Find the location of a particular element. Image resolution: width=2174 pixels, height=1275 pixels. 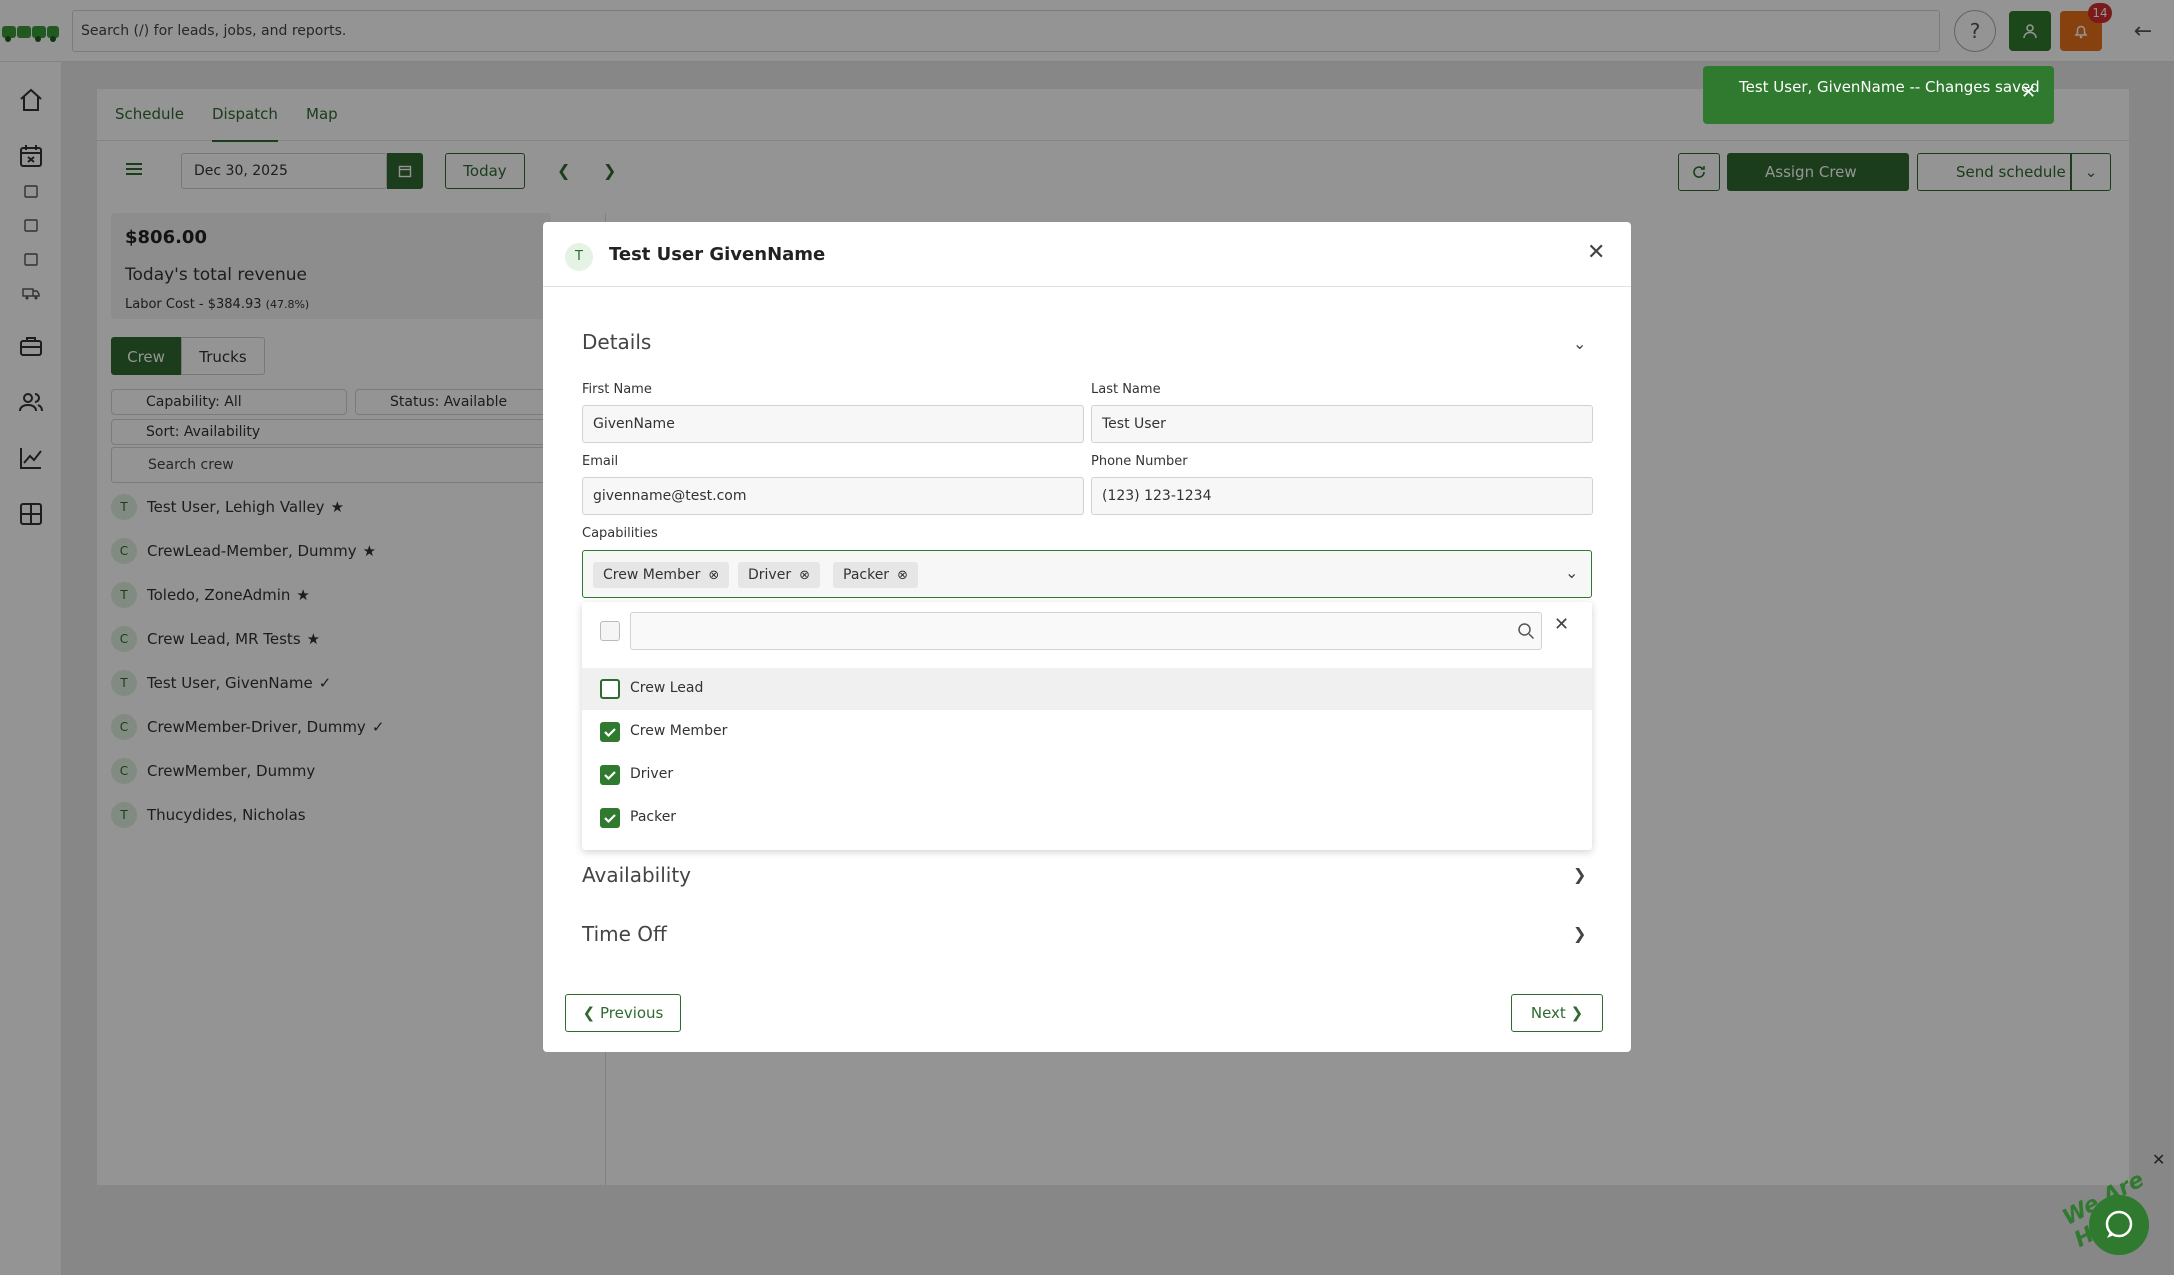

chat-launcher-button is located at coordinates (2119, 1225).